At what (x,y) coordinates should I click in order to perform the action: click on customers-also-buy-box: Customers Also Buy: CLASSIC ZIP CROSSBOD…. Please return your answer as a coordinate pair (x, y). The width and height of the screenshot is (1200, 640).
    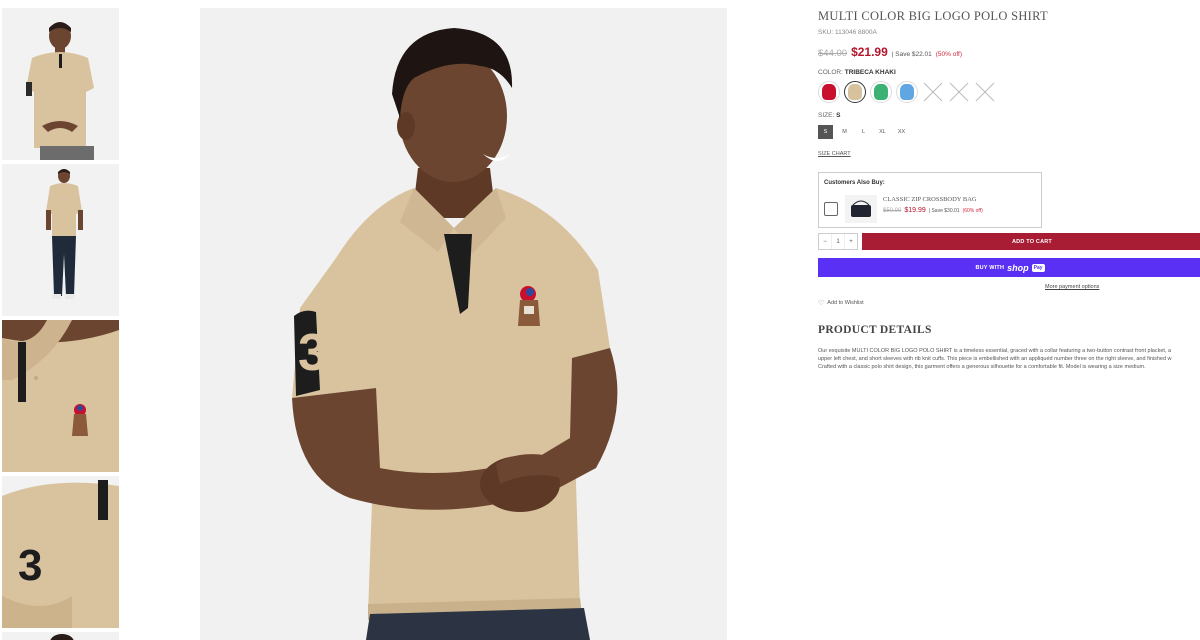
    Looking at the image, I should click on (930, 200).